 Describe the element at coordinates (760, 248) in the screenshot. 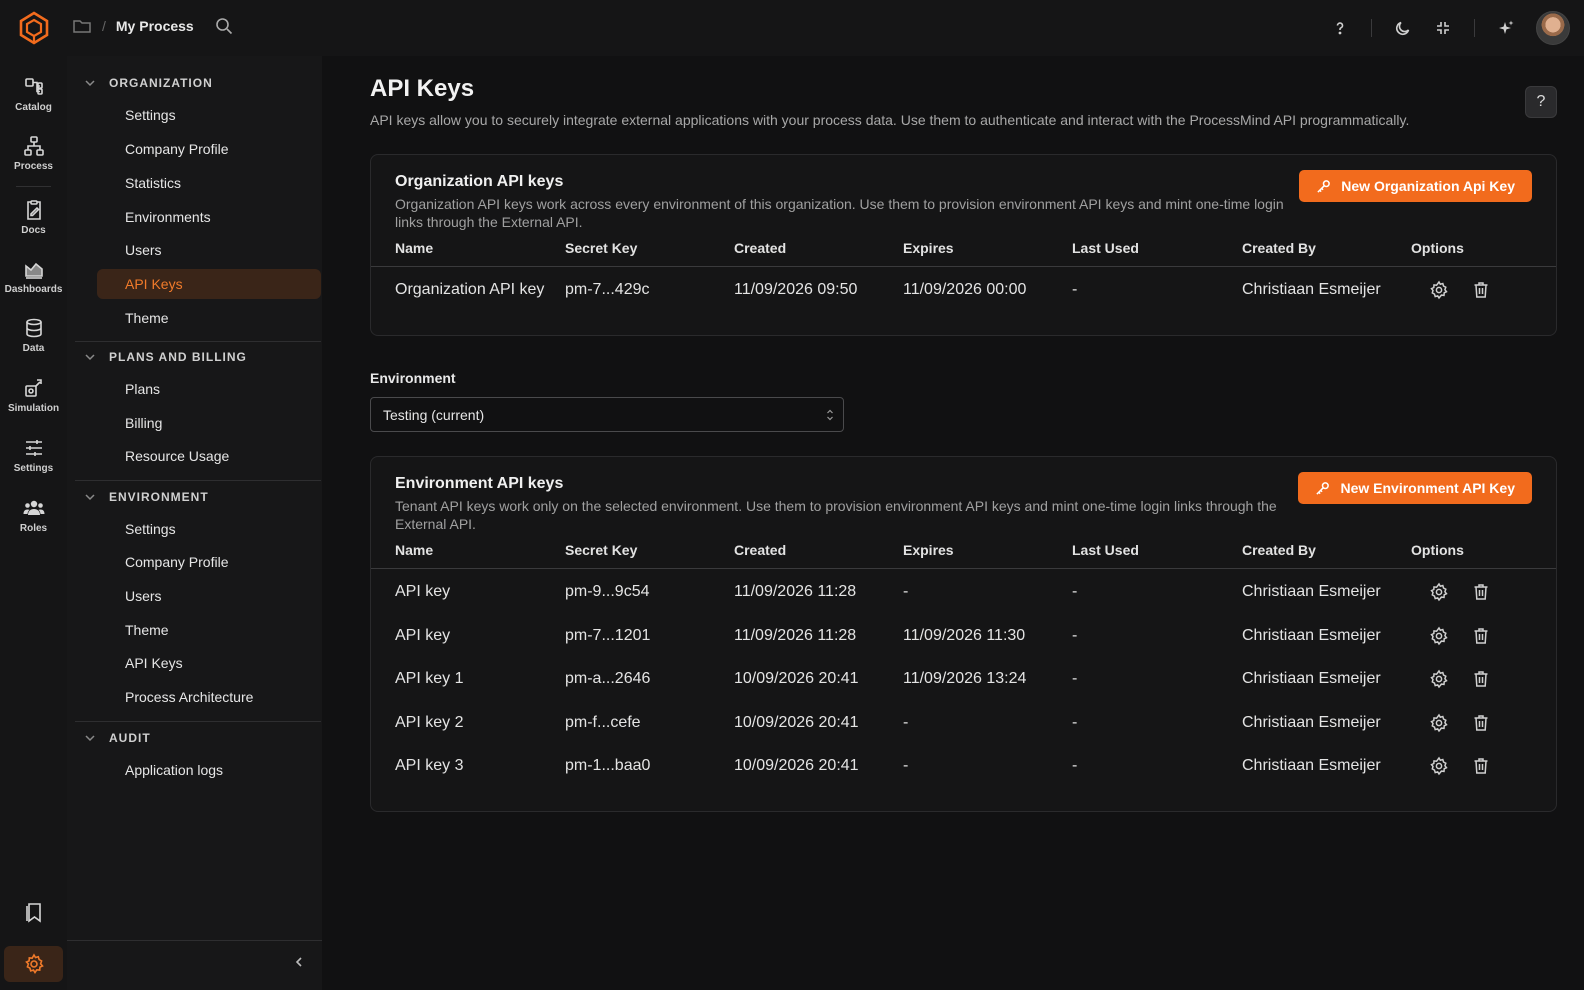

I see `column-header-created: Created` at that location.